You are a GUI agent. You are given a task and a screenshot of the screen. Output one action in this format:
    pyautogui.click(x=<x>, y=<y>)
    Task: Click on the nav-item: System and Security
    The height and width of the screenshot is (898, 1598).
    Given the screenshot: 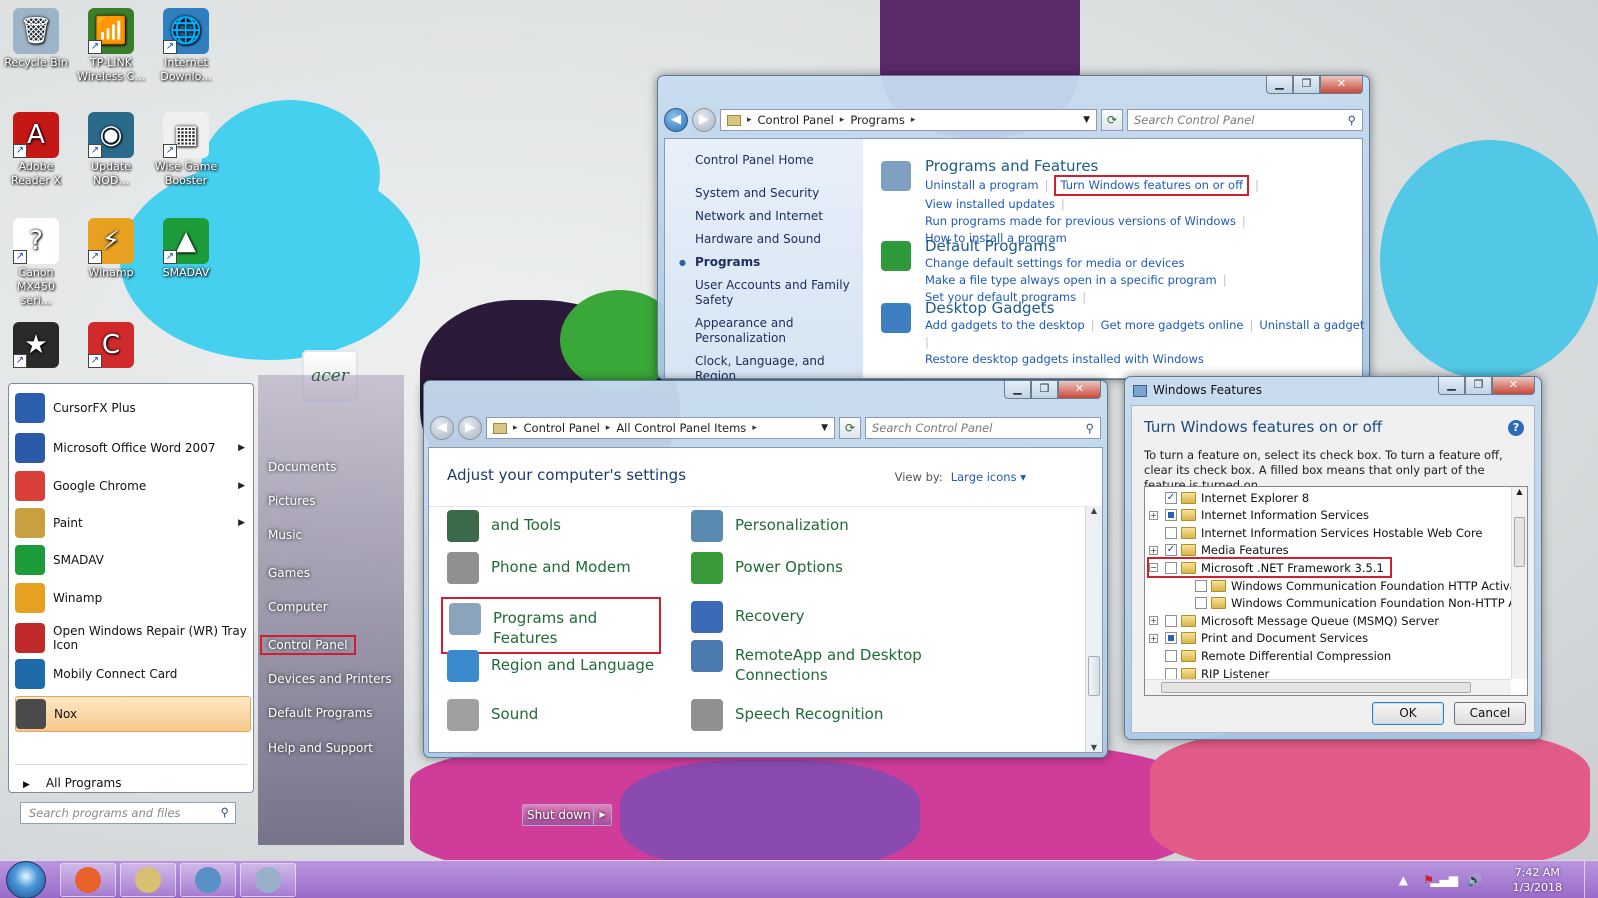 What is the action you would take?
    pyautogui.click(x=775, y=193)
    